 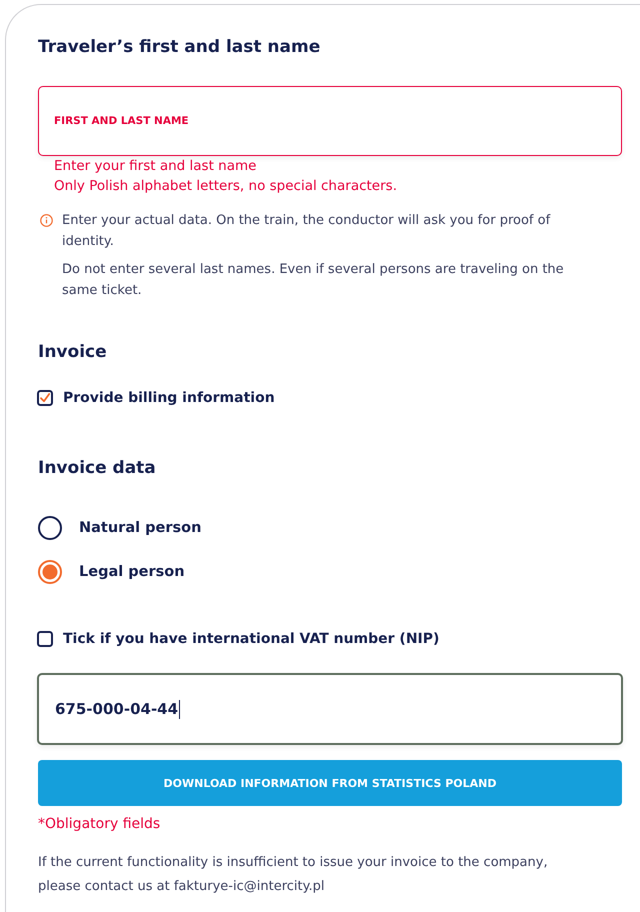 I want to click on info-note: Do not enter several last names. Even if several persons are traveling on the same ticket., so click(x=313, y=280).